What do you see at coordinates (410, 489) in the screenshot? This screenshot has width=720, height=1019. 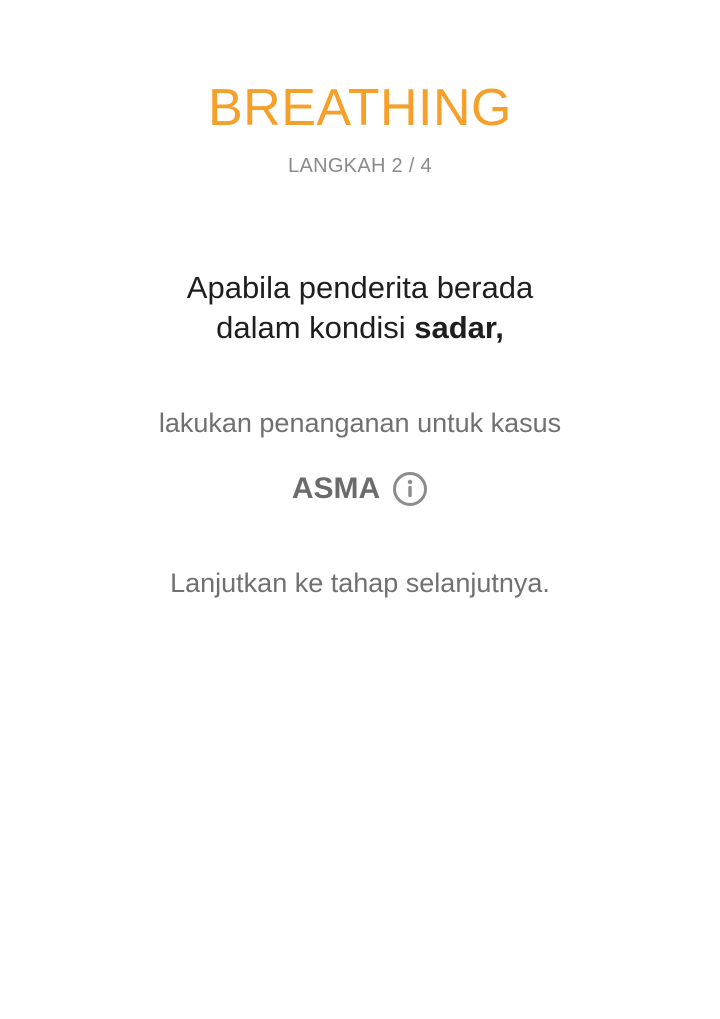 I see `info-icon` at bounding box center [410, 489].